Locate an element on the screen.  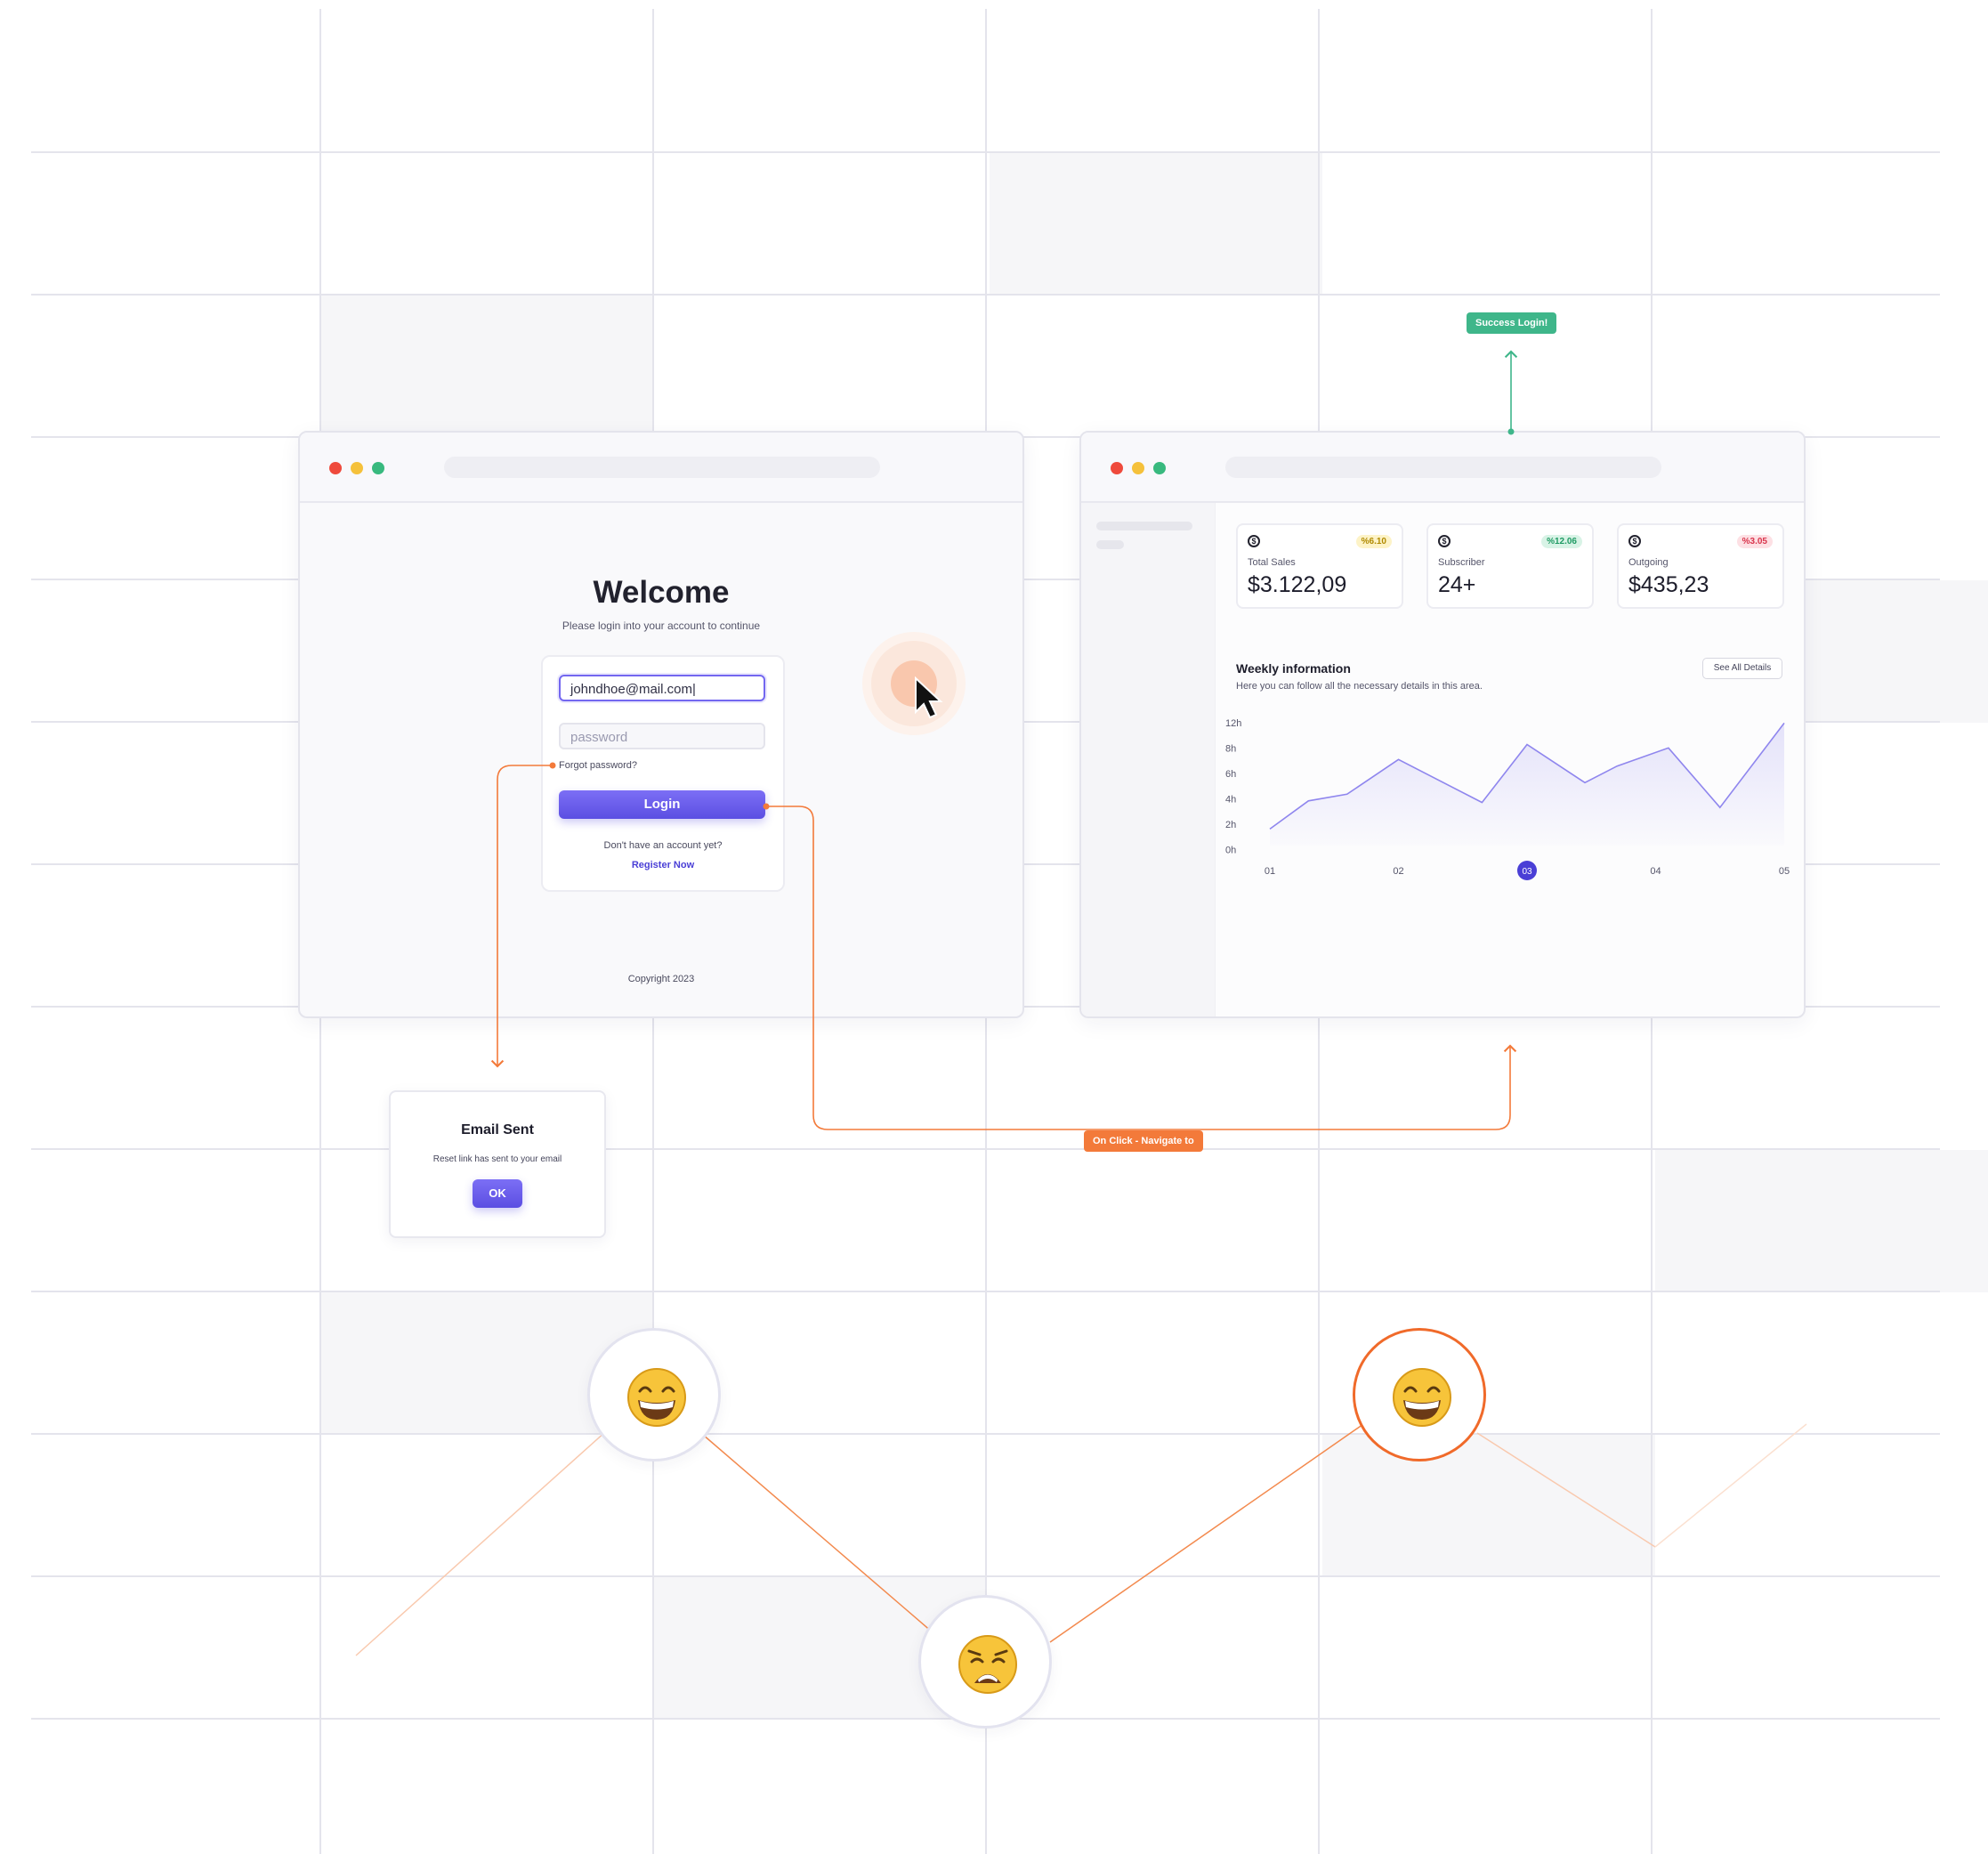
emotion-node-frustrated is located at coordinates (985, 1662).